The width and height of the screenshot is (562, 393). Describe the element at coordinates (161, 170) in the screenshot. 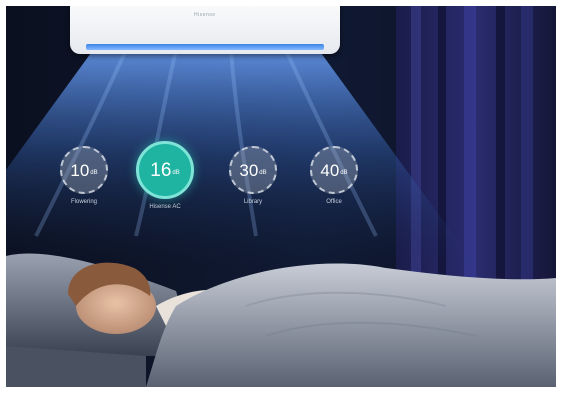

I see `noise-value: 16` at that location.